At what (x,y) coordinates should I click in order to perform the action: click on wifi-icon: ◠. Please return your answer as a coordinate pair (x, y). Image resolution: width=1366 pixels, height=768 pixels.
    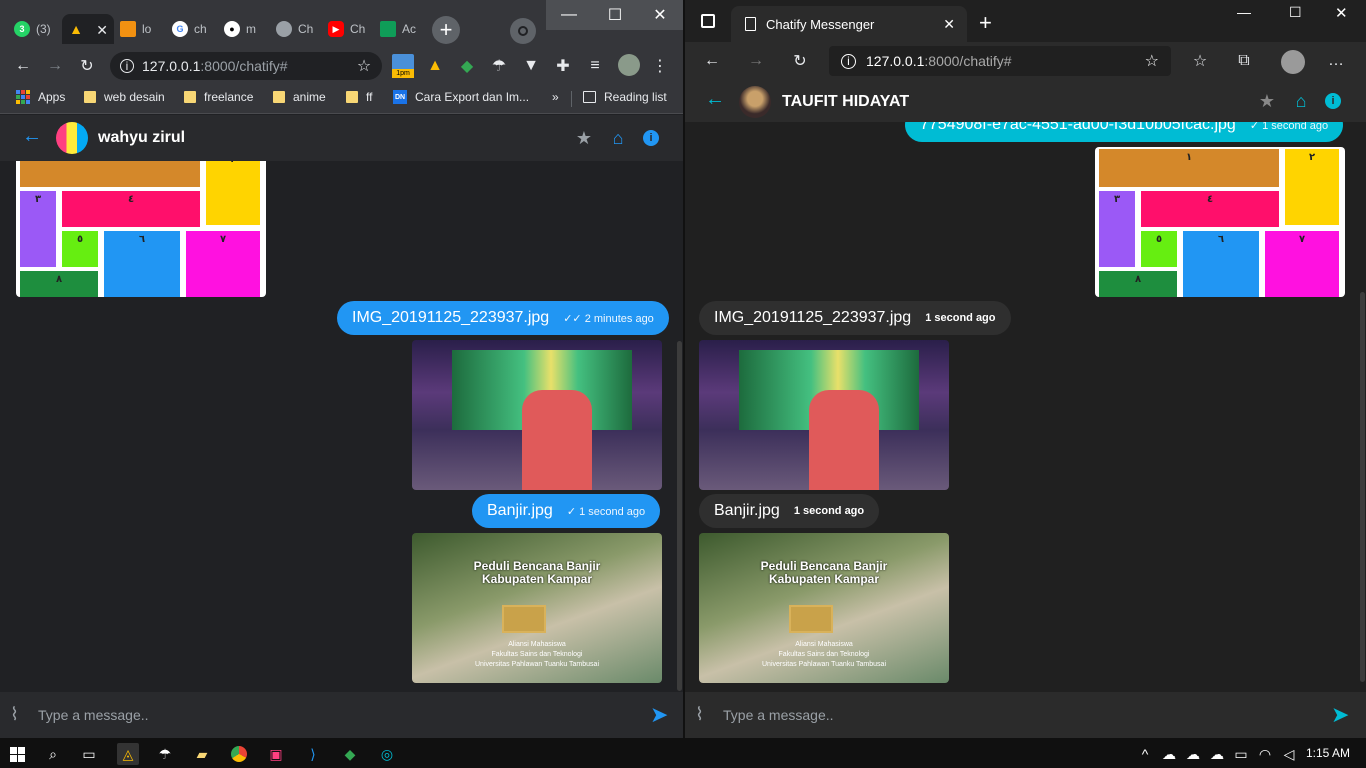
    Looking at the image, I should click on (1265, 754).